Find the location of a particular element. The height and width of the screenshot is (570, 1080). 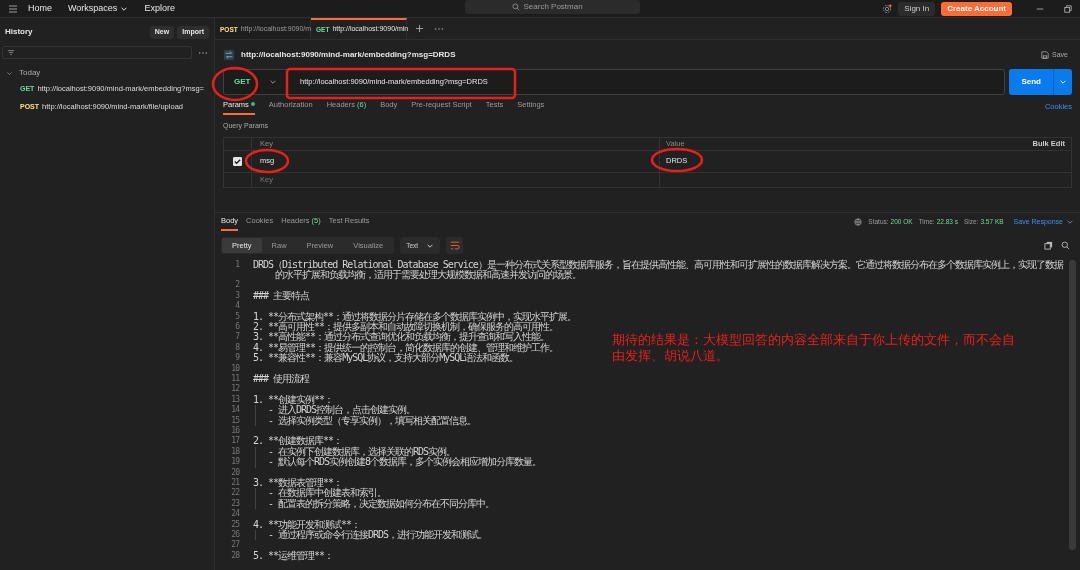

code-line: - 进入DRDS控制台，点击创建实例。 is located at coordinates (342, 410).